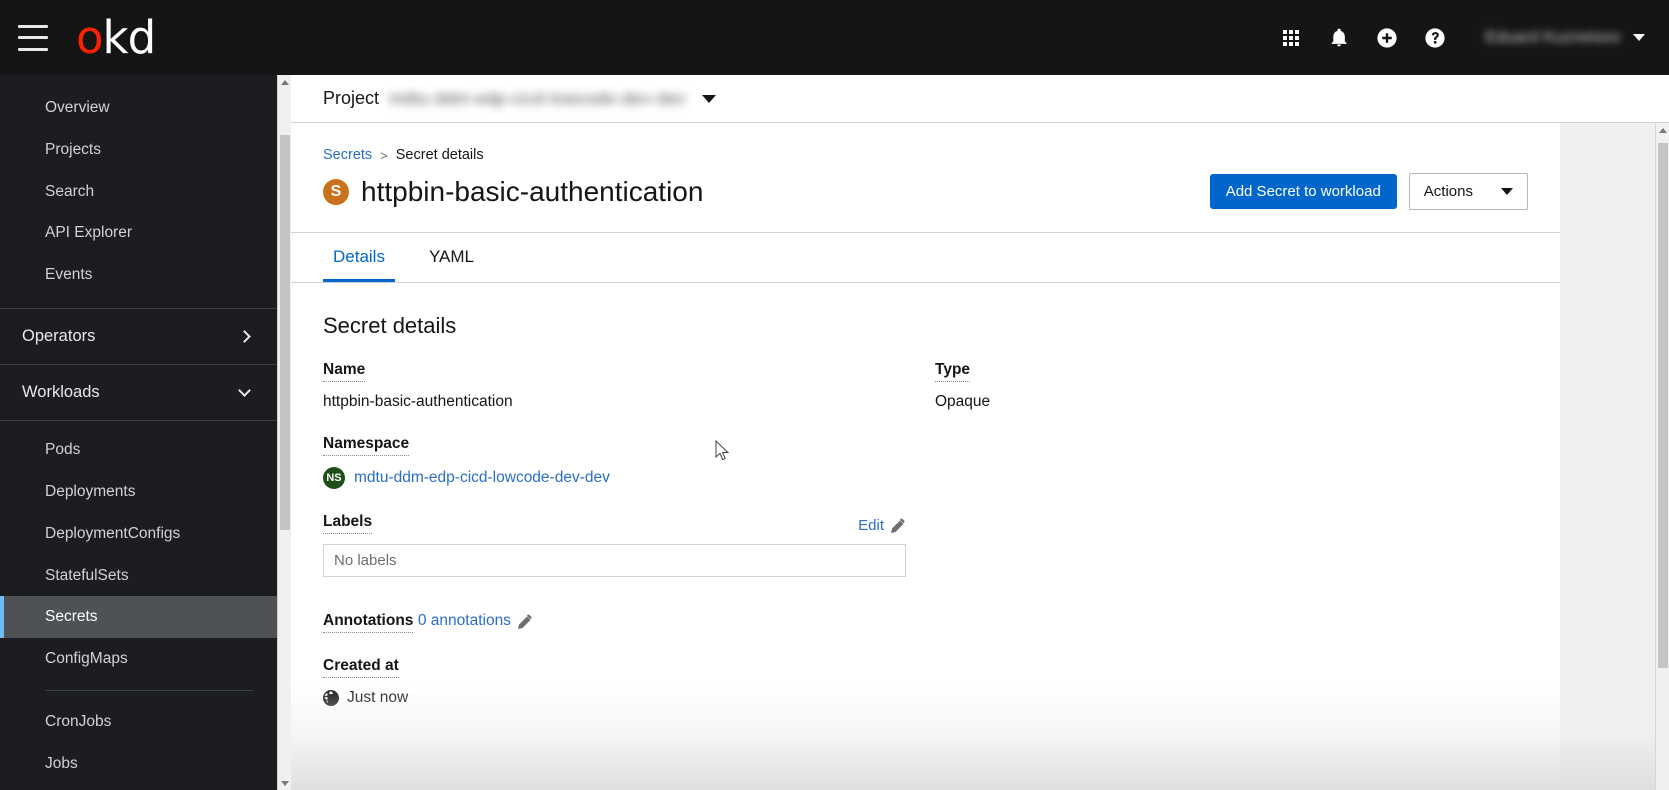 This screenshot has height=790, width=1669. Describe the element at coordinates (925, 143) in the screenshot. I see `breadcrumb: Secrets > Secret details` at that location.